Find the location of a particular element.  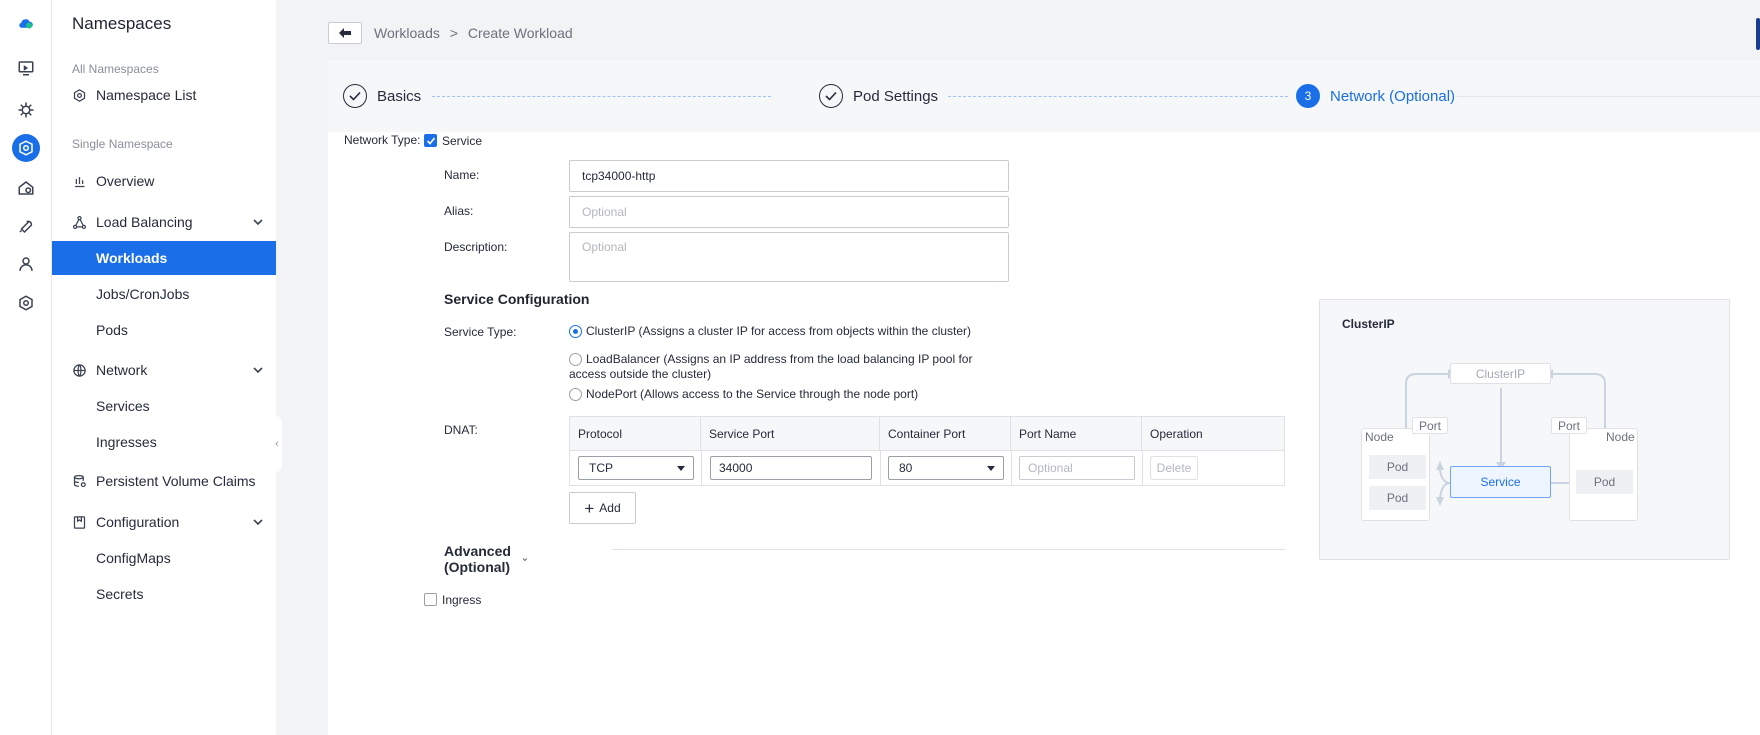

add-port-button: + Add is located at coordinates (602, 508).